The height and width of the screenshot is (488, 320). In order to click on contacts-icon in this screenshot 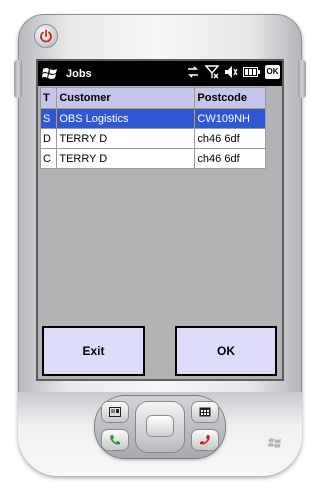, I will do `click(115, 412)`.